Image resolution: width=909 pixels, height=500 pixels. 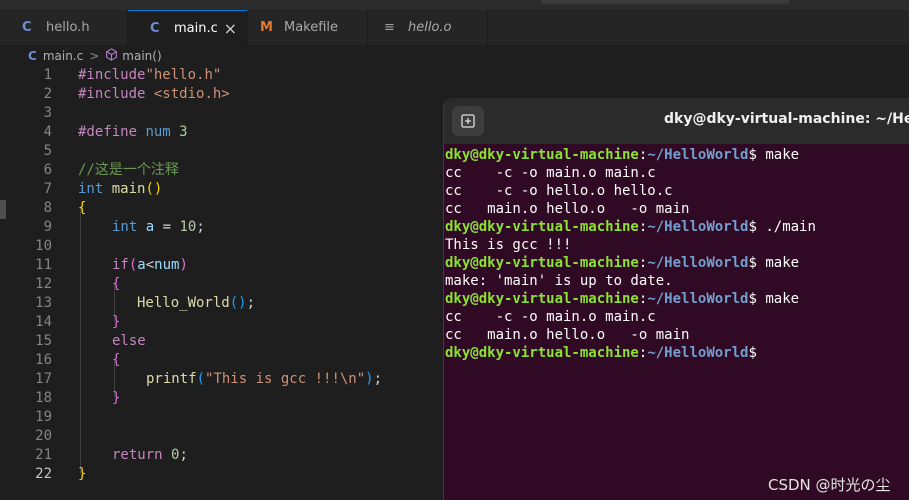 I want to click on terminal-output-line: make: 'main' is up to date., so click(x=559, y=281).